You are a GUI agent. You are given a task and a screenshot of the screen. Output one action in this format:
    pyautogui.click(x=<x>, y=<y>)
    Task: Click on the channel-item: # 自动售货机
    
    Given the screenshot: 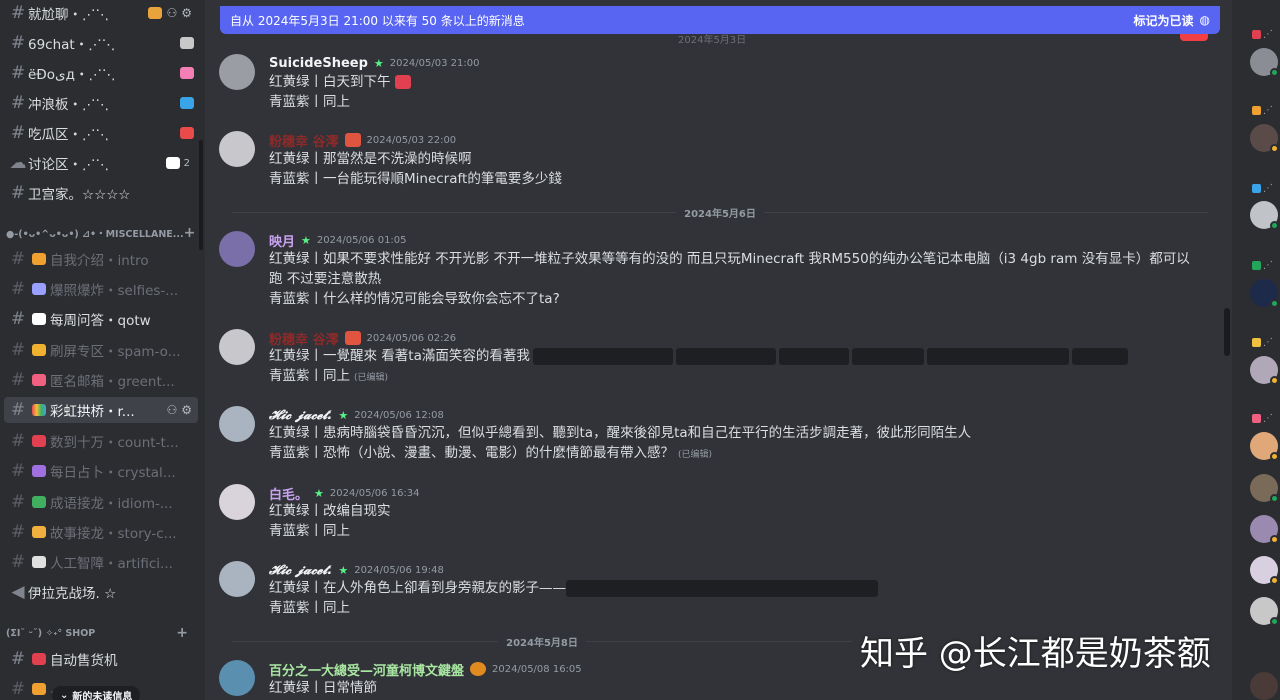 What is the action you would take?
    pyautogui.click(x=101, y=659)
    